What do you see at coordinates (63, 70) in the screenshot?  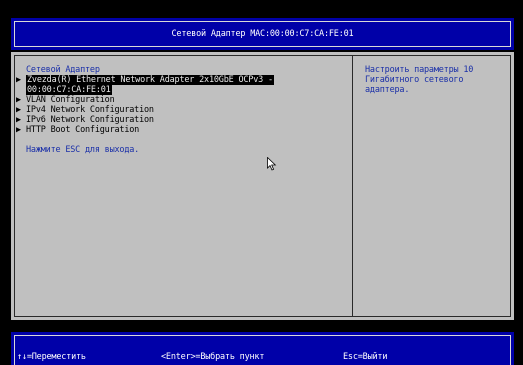 I see `menu-heading: Сетевой Адаптер` at bounding box center [63, 70].